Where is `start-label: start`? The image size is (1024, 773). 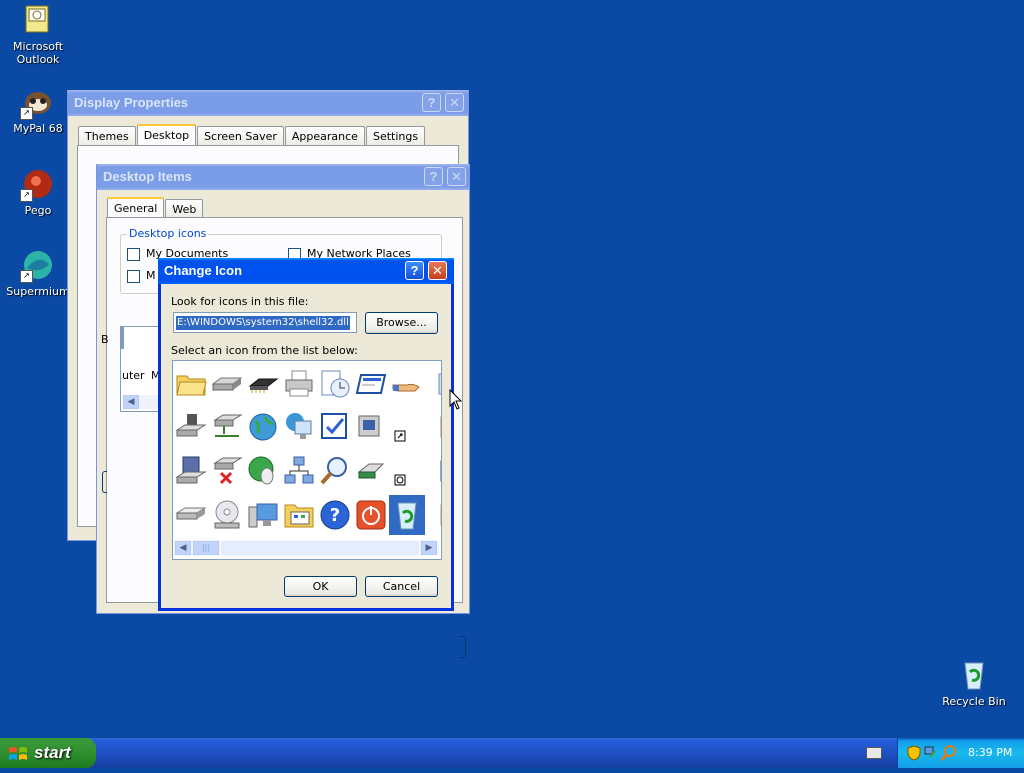
start-label: start is located at coordinates (52, 752).